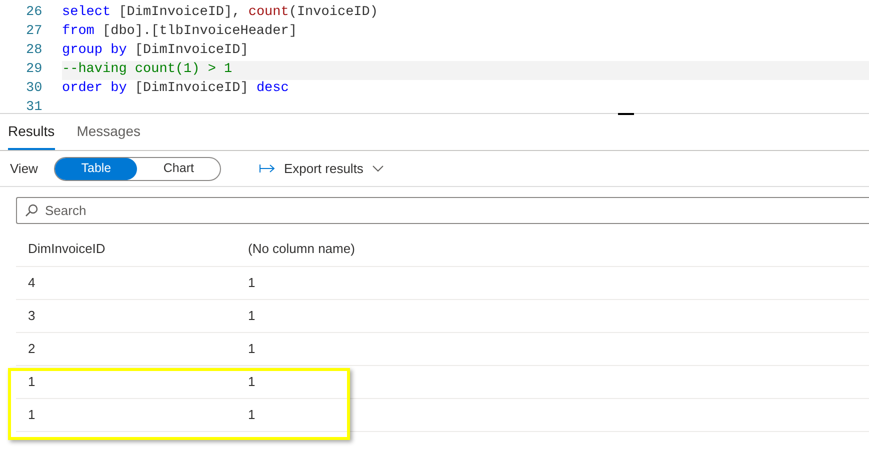 This screenshot has height=462, width=869. I want to click on column-header: DimInvoiceID, so click(66, 249).